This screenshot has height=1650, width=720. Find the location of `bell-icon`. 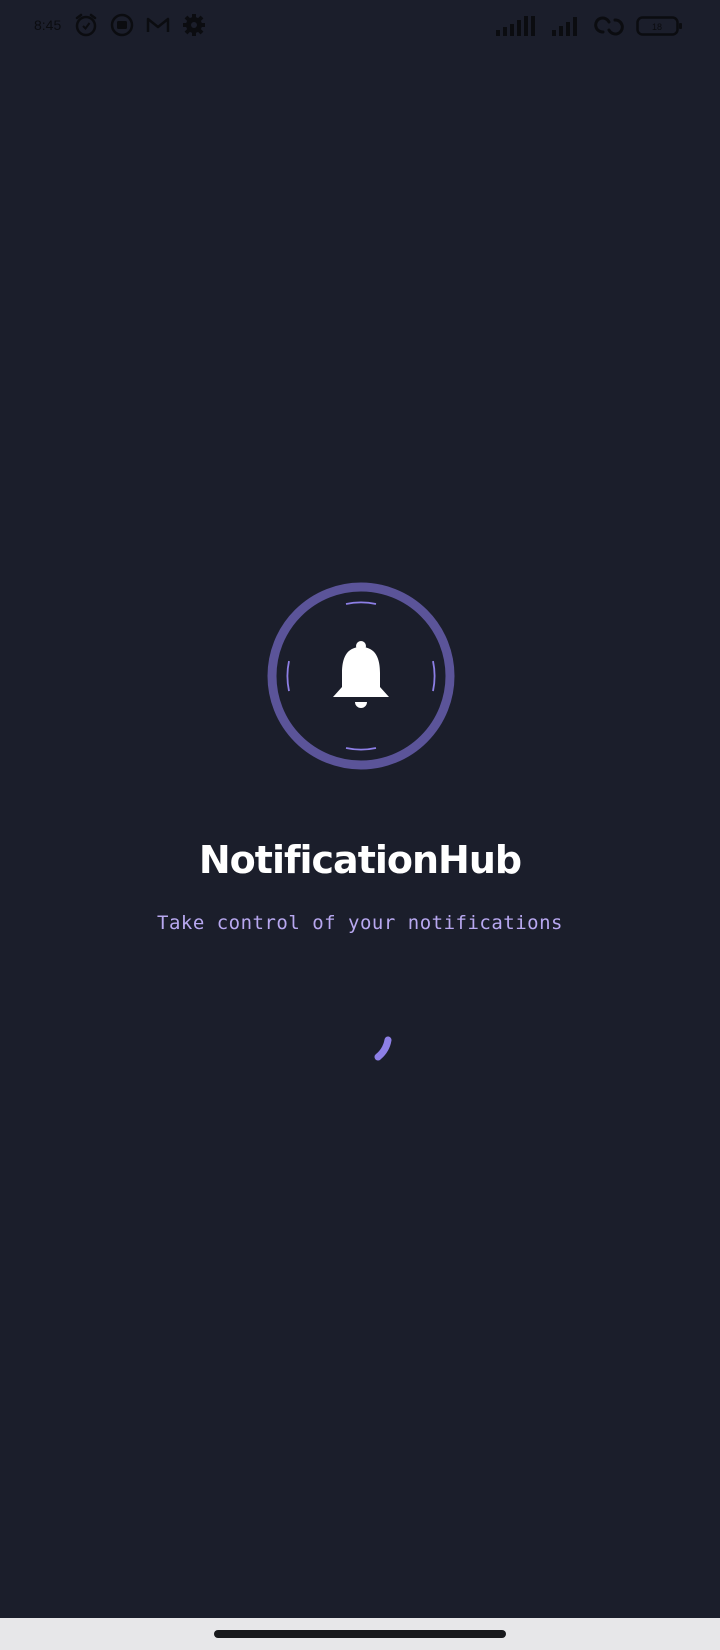

bell-icon is located at coordinates (361, 674).